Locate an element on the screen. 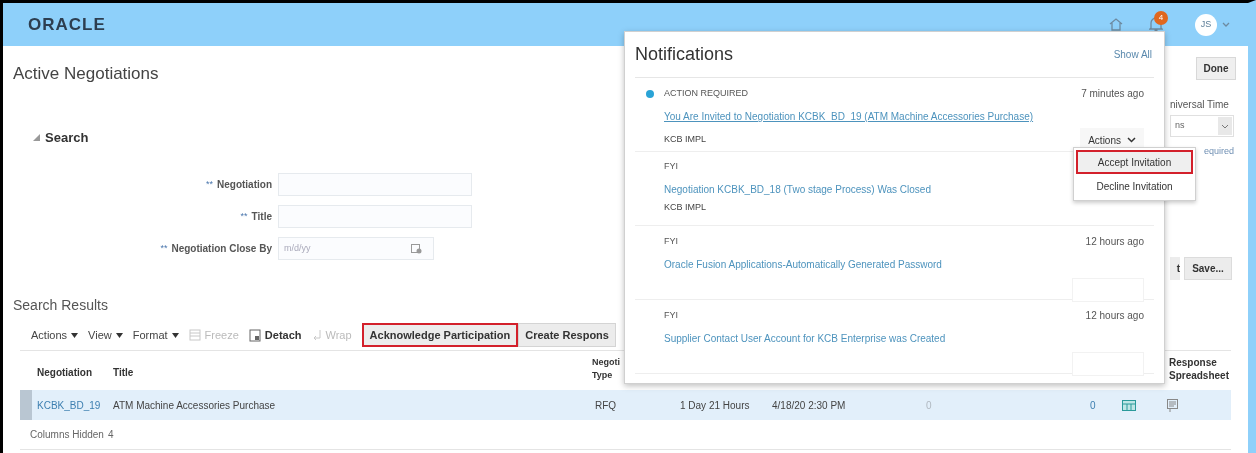  notification-link: Supplier Contact User Account for KCB Enterprise was Created is located at coordinates (904, 338).